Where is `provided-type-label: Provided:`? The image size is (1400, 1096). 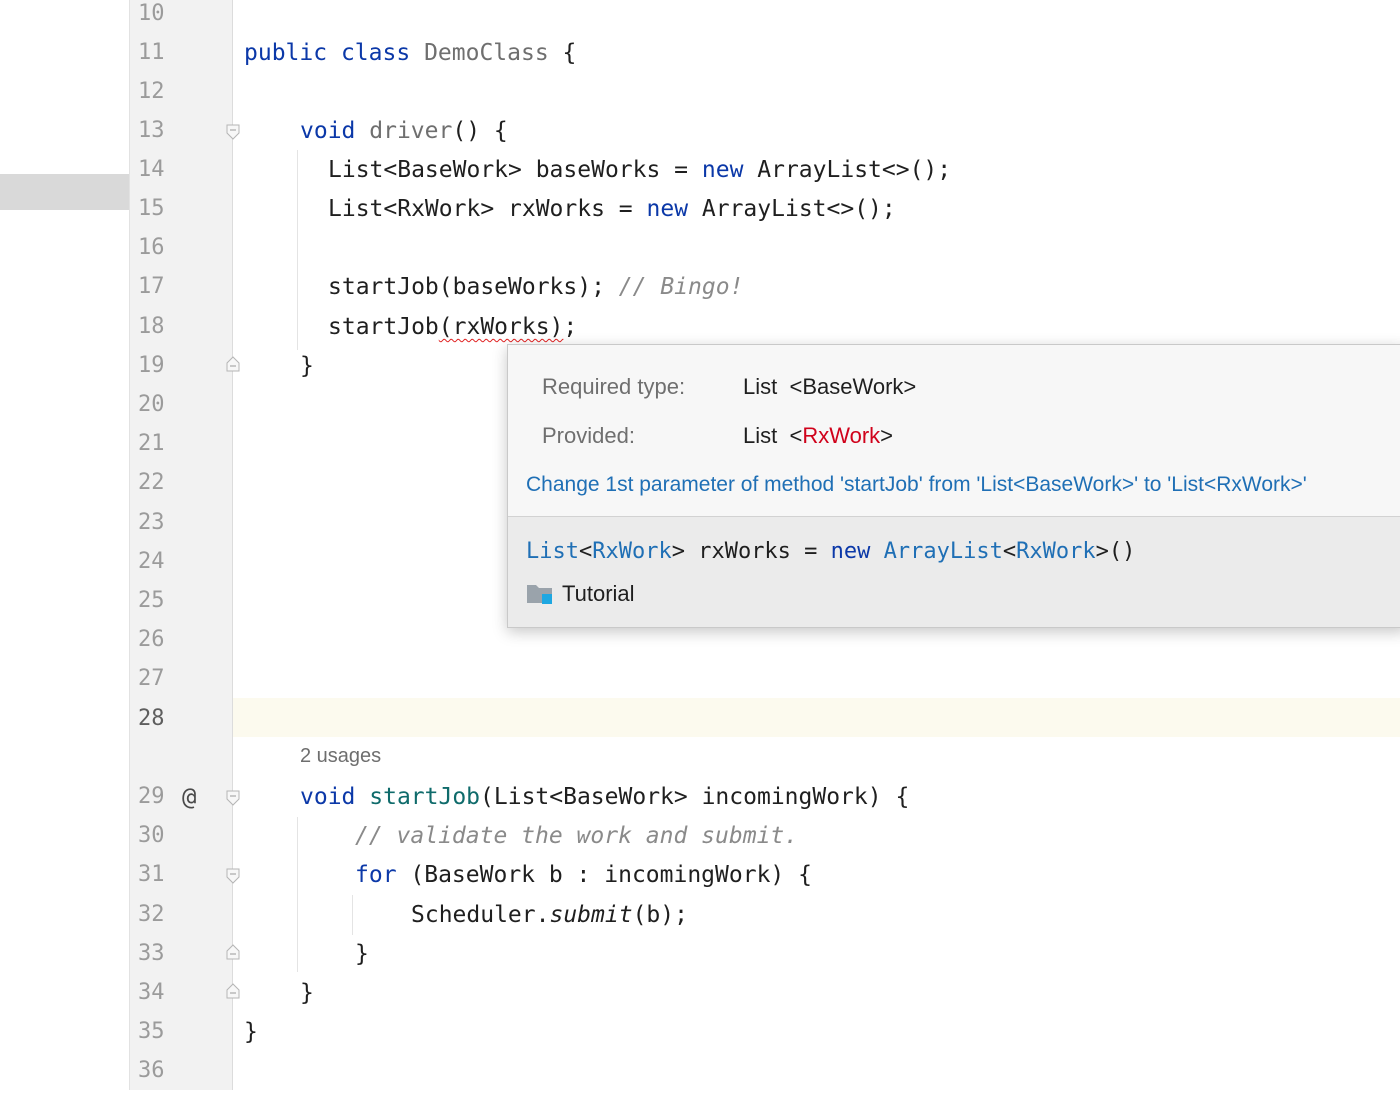 provided-type-label: Provided: is located at coordinates (588, 435).